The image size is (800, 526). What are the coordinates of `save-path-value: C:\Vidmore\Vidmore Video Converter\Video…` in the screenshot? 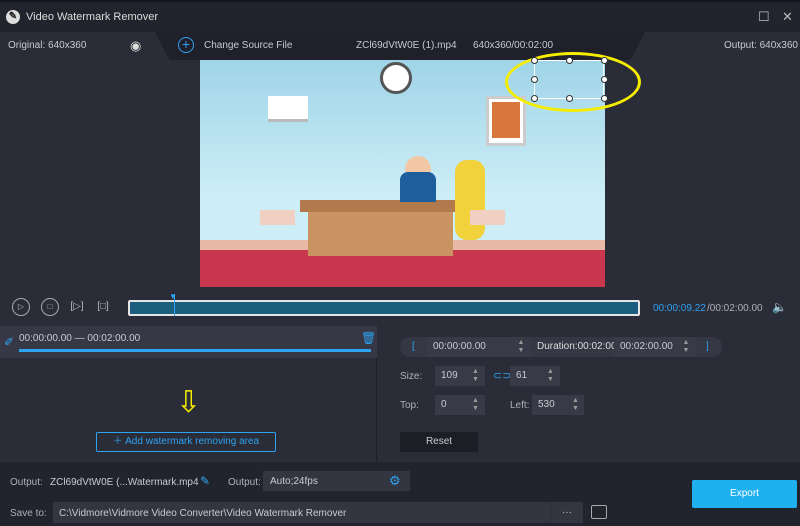 It's located at (203, 513).